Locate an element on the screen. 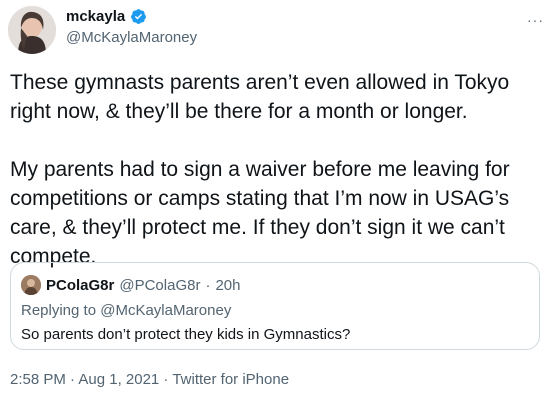 The width and height of the screenshot is (560, 400). quote-profile-avatar is located at coordinates (31, 285).